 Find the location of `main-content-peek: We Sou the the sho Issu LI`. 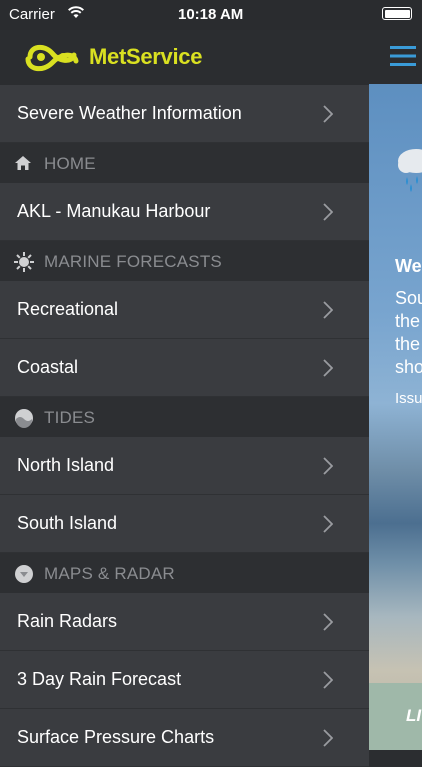

main-content-peek: We Sou the the sho Issu LI is located at coordinates (395, 390).